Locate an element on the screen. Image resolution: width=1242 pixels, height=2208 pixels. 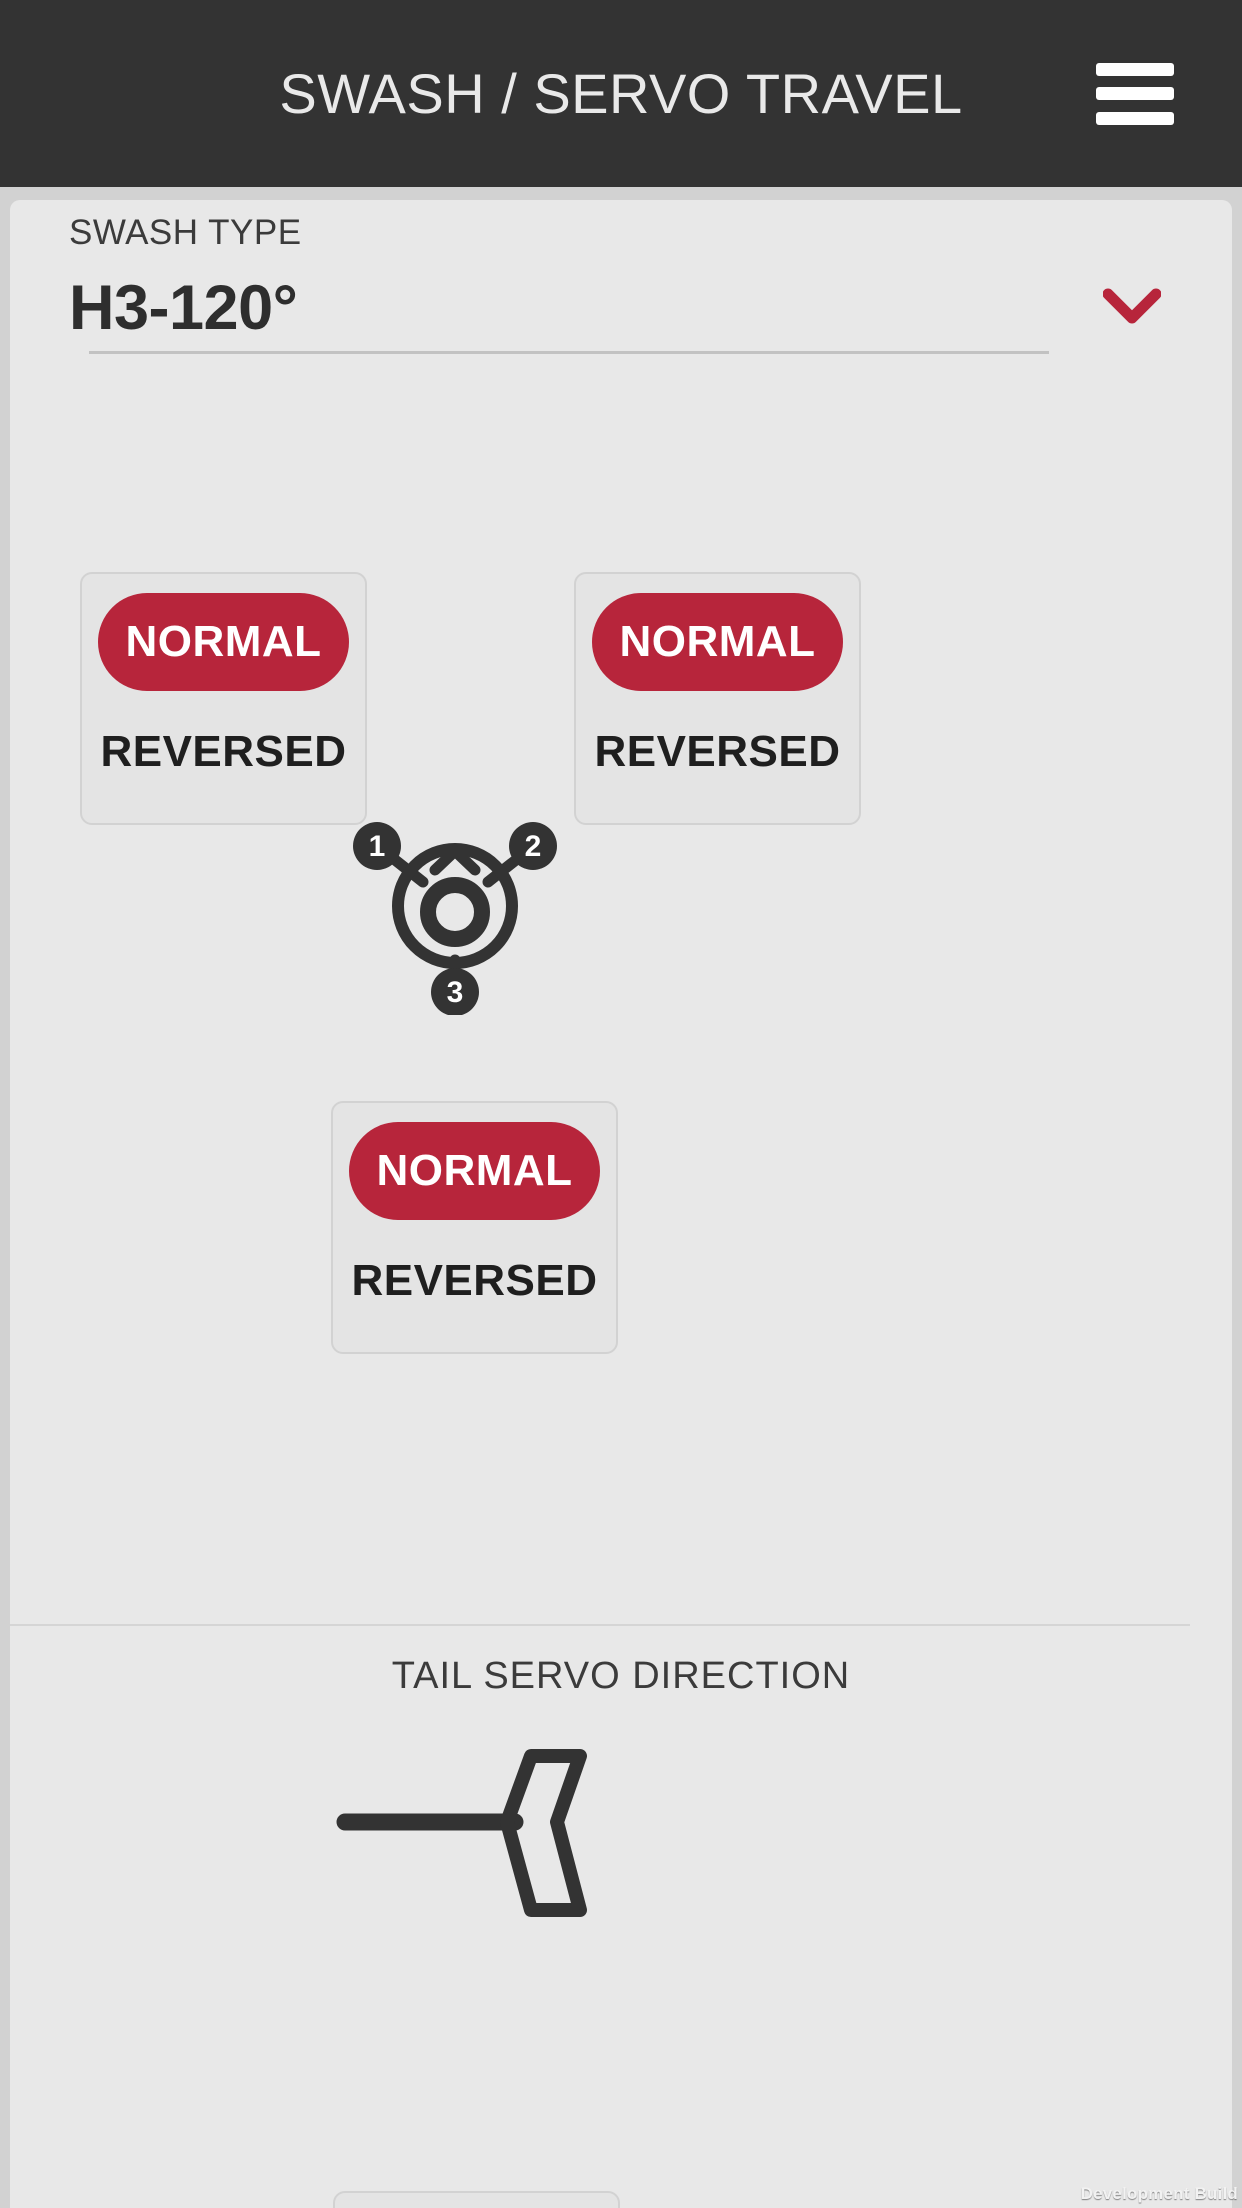
swash-type-label: SWASH TYPE is located at coordinates (185, 232).